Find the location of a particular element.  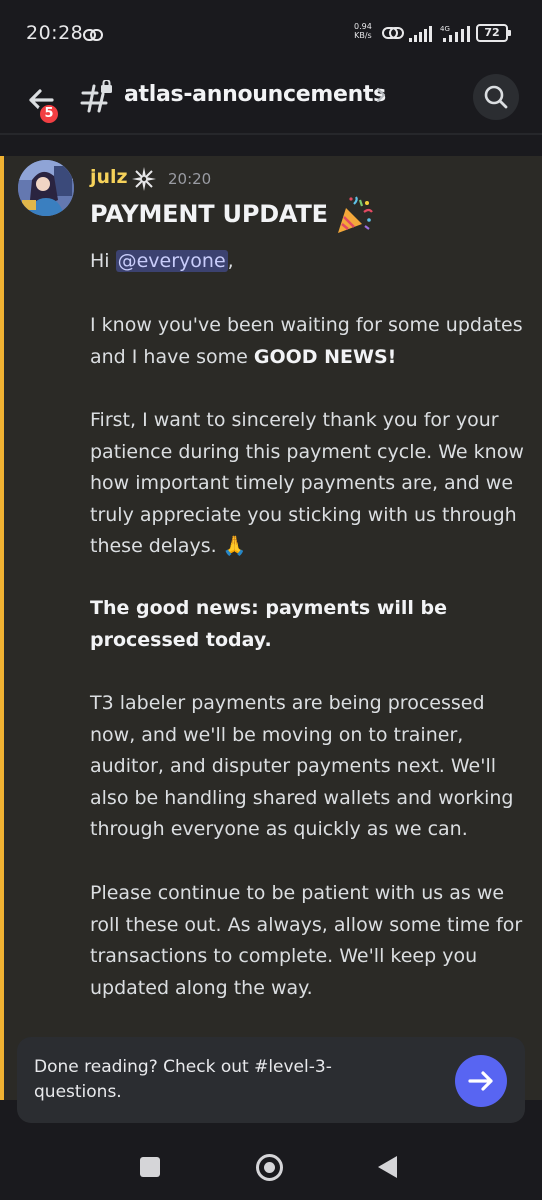

notification-badge: 5 is located at coordinates (49, 114).